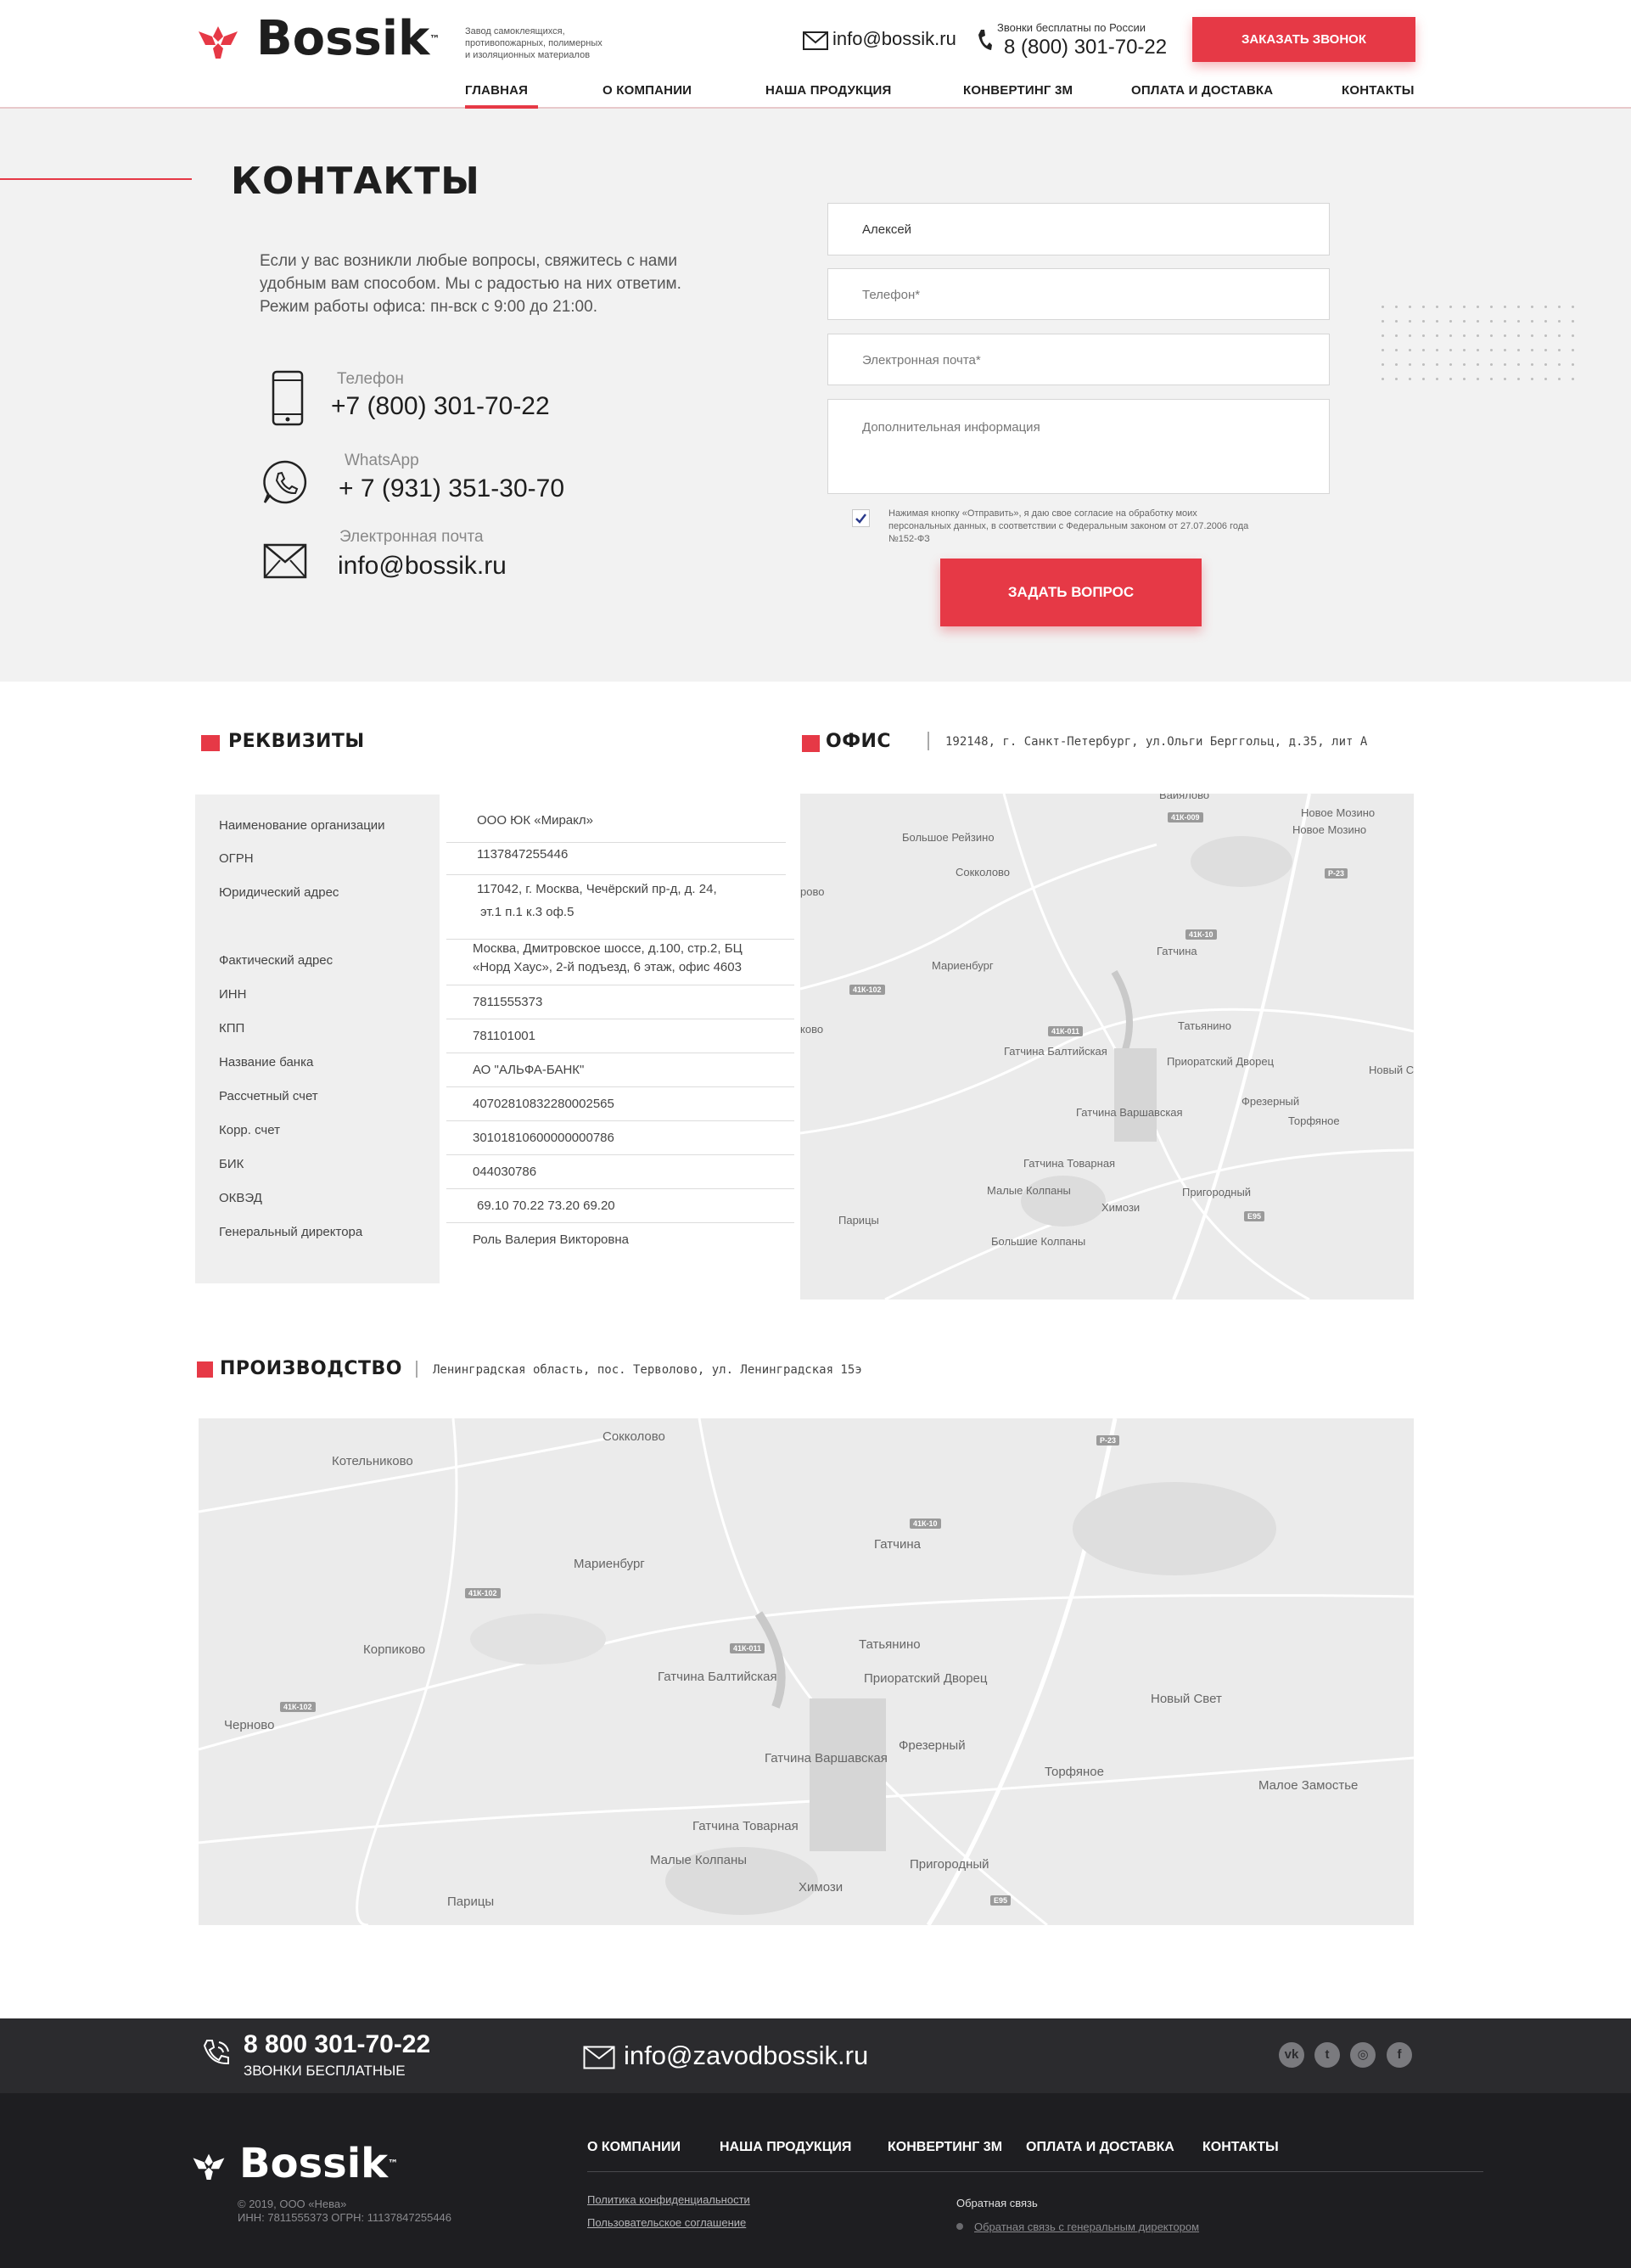 Image resolution: width=1631 pixels, height=2268 pixels. Describe the element at coordinates (1018, 90) in the screenshot. I see `nav-converting: КОНВЕРТИНГ 3М` at that location.